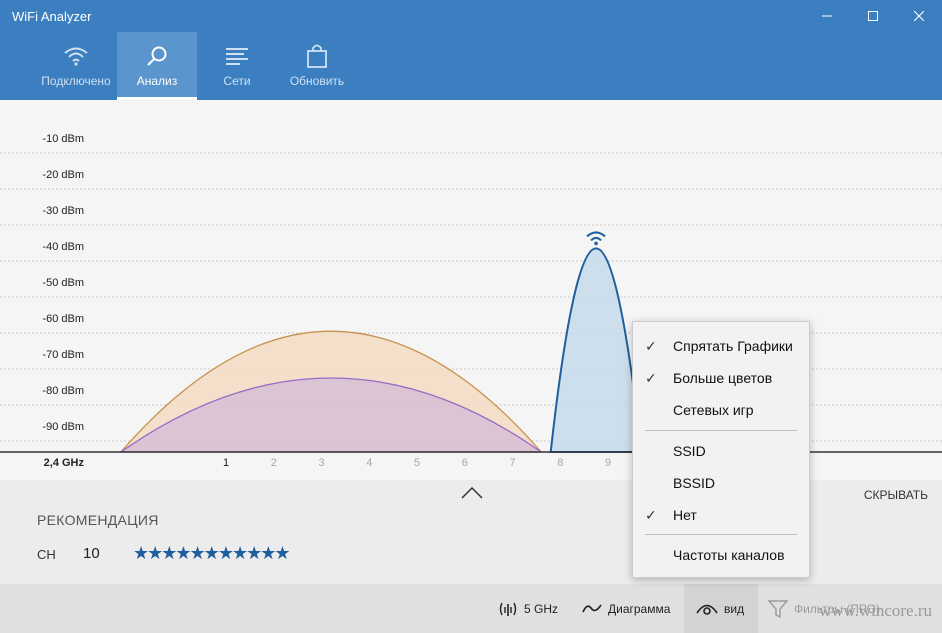 The height and width of the screenshot is (633, 942). Describe the element at coordinates (63, 175) in the screenshot. I see `y-tick-label: -20 dBm` at that location.